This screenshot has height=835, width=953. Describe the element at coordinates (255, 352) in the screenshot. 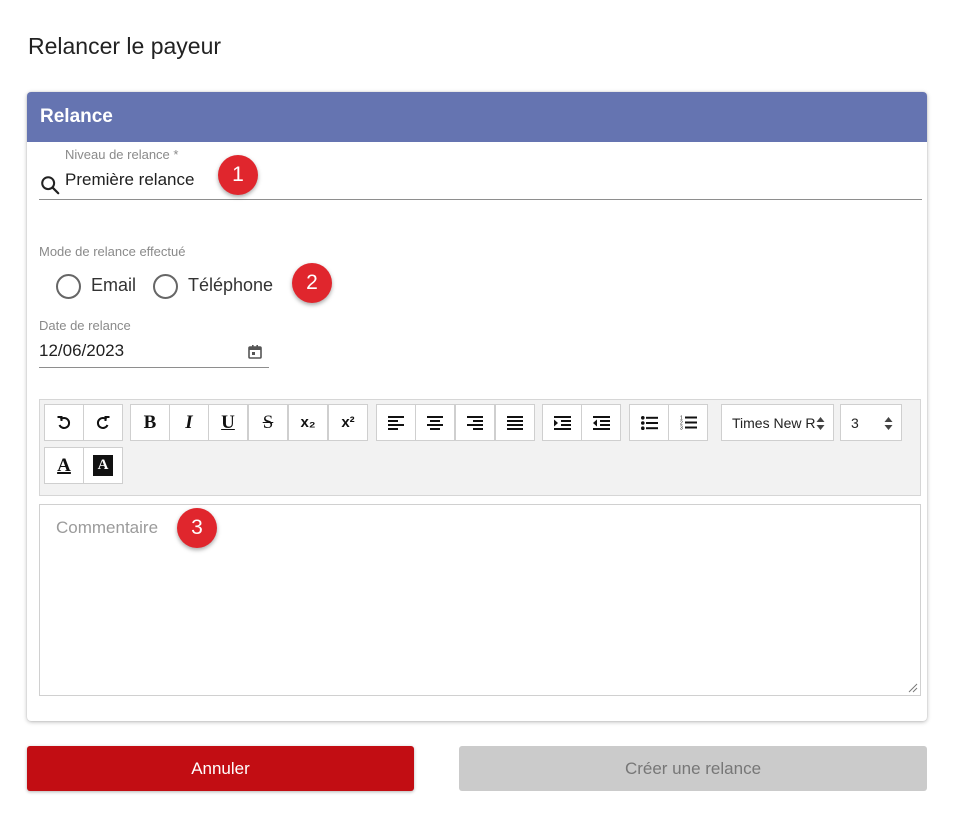

I see `calendar-icon` at that location.